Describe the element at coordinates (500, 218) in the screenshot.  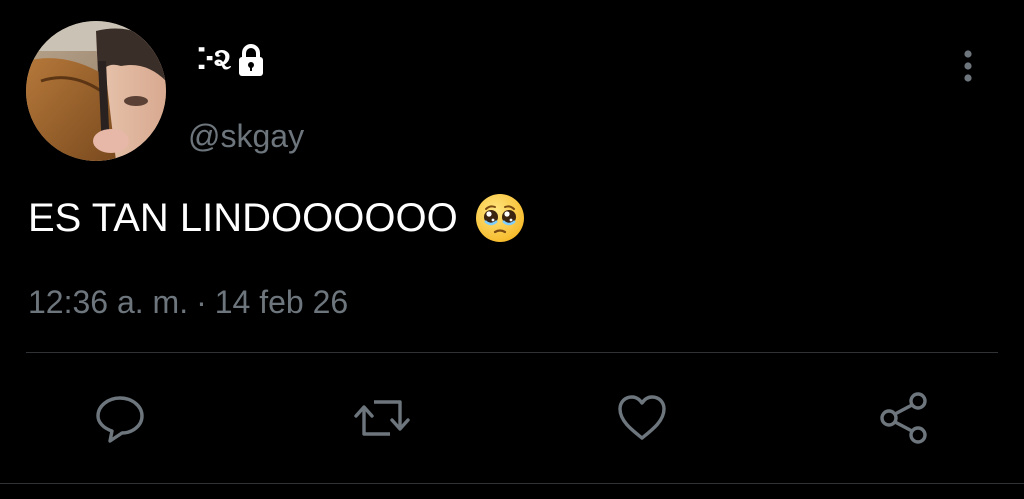
I see `pleading-face-emoji-icon` at that location.